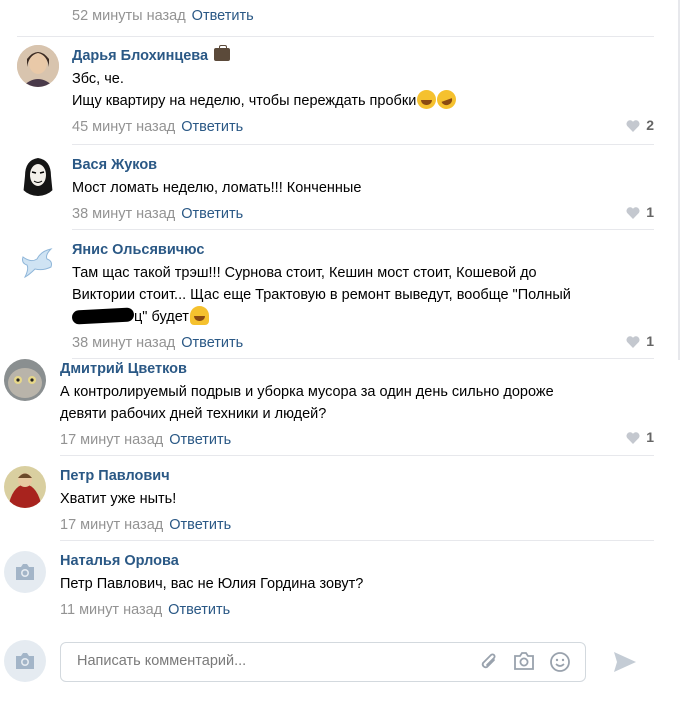  What do you see at coordinates (111, 610) in the screenshot?
I see `comment-time: 11 минут назад` at bounding box center [111, 610].